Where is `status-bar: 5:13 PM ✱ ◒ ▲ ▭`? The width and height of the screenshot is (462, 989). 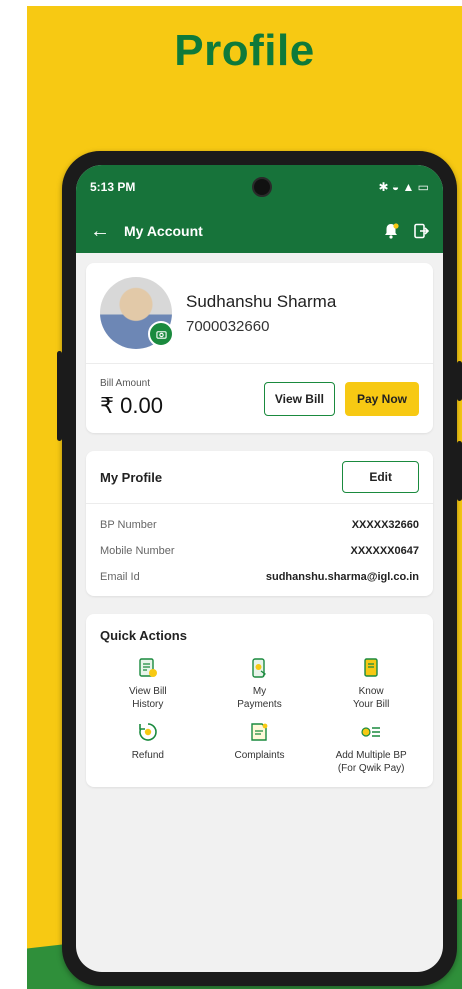
status-bar: 5:13 PM ✱ ◒ ▲ ▭ is located at coordinates (259, 187).